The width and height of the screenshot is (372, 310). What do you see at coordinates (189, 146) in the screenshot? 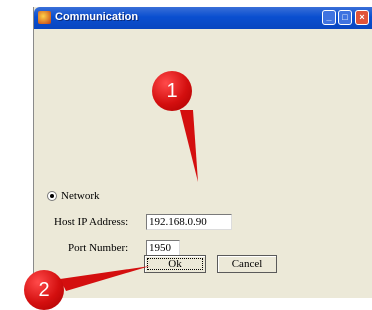
I see `callout-1-pointer` at bounding box center [189, 146].